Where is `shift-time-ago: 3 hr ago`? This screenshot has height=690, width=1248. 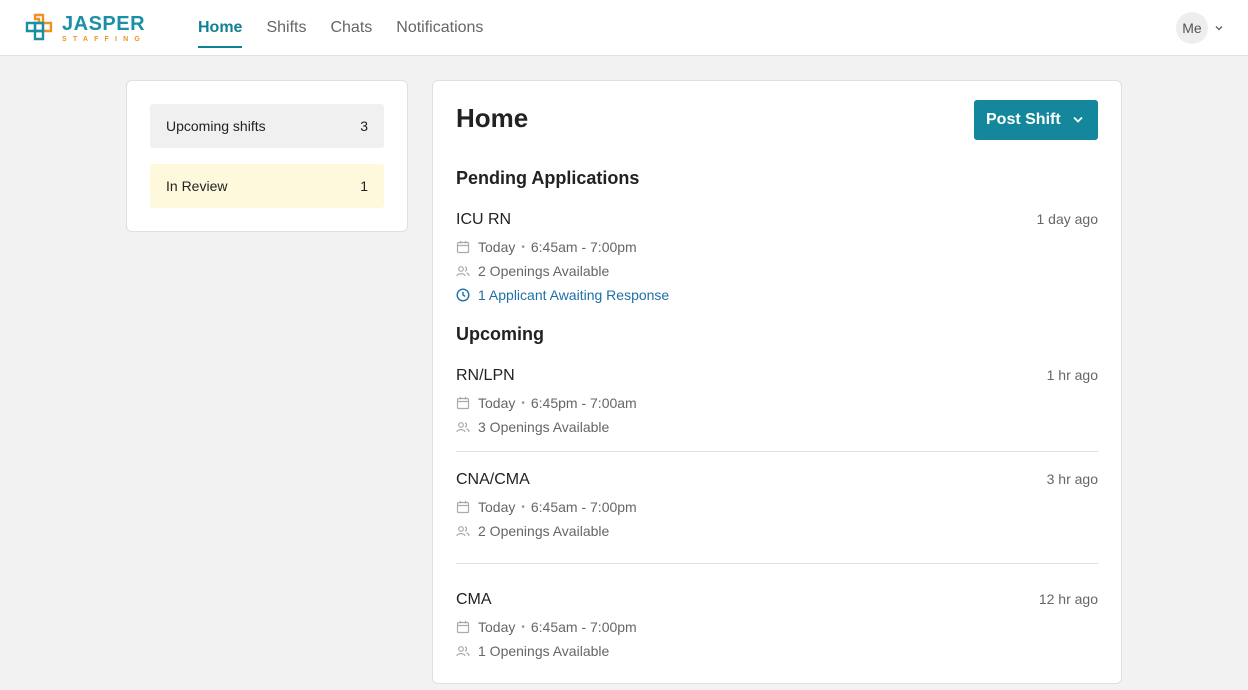 shift-time-ago: 3 hr ago is located at coordinates (1072, 479).